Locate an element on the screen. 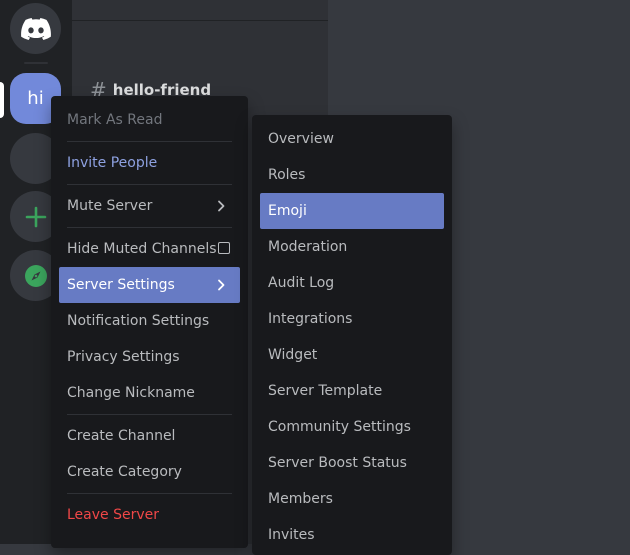 Image resolution: width=630 pixels, height=555 pixels. submenu-server-boost-status: Server Boost Status is located at coordinates (352, 463).